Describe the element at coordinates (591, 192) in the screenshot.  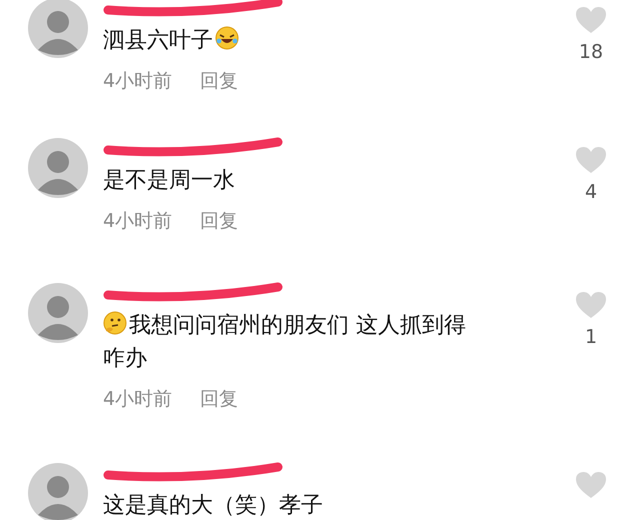
I see `like-count: 4` at that location.